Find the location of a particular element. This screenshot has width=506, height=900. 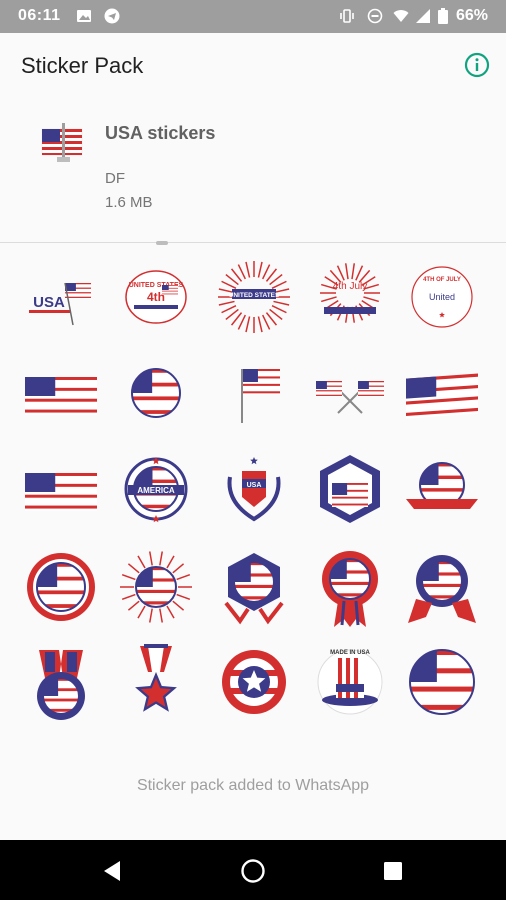

sticker-usa-laurel-badge: USA is located at coordinates (254, 489).